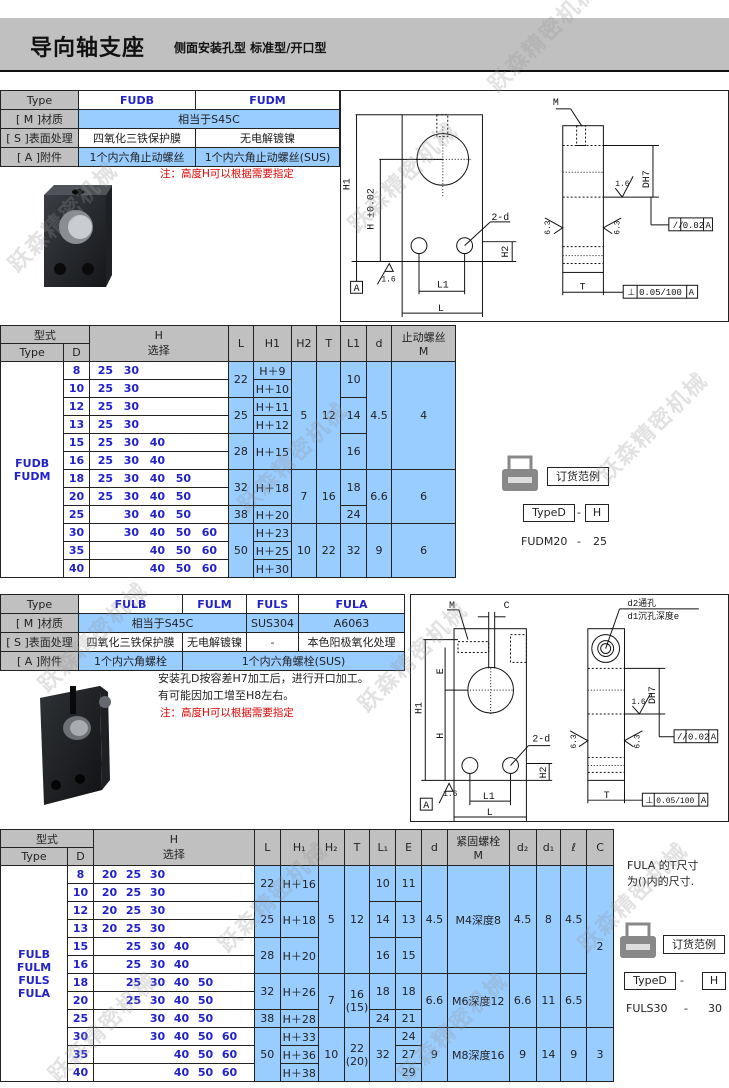  Describe the element at coordinates (173, 874) in the screenshot. I see `h-options: 20 25 30` at that location.